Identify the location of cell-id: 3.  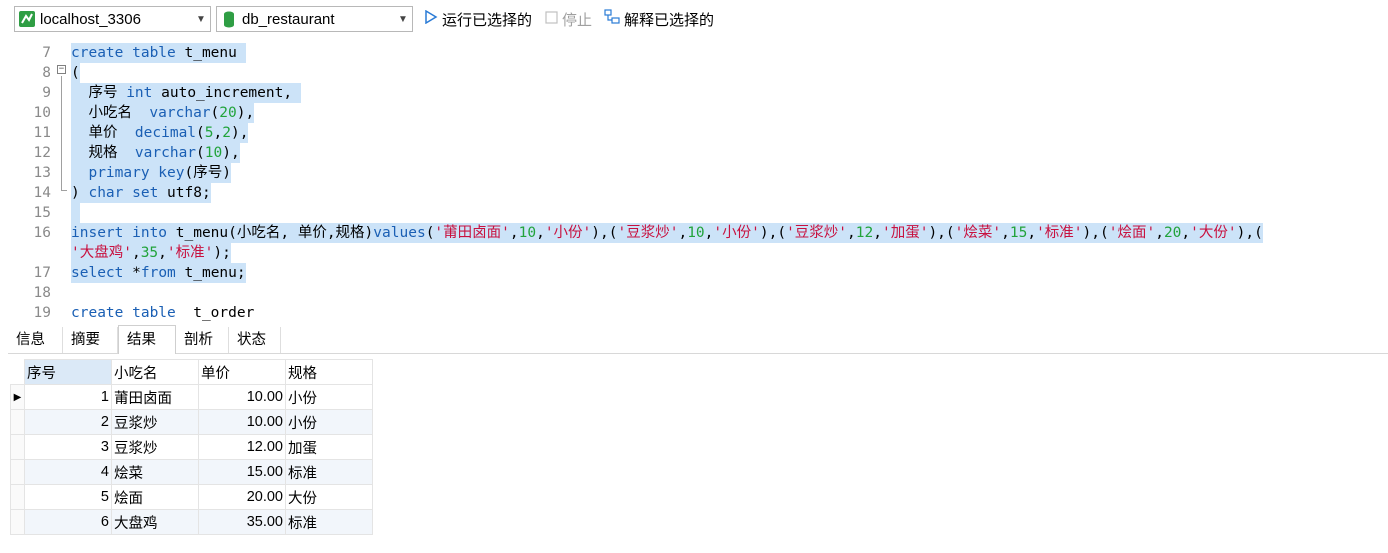
(68, 447).